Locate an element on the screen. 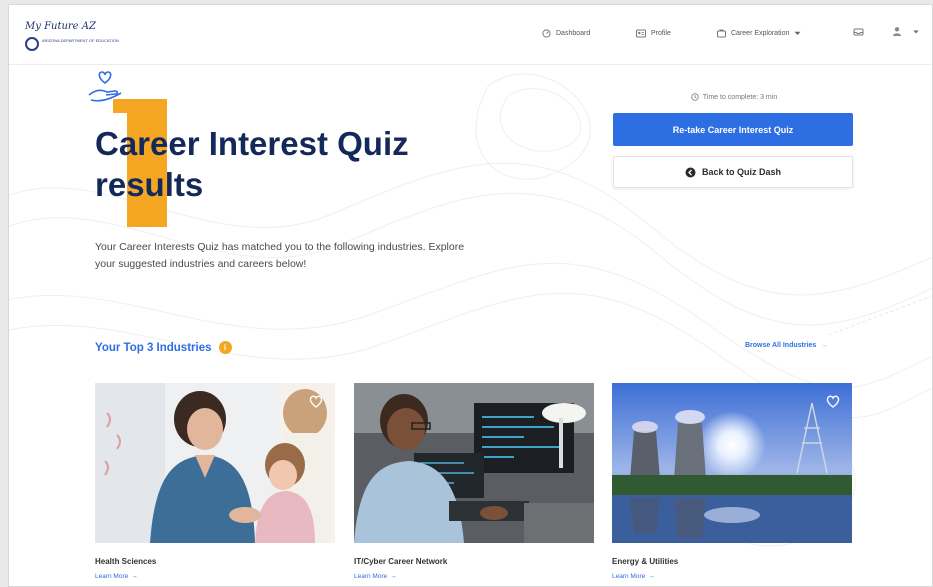 This screenshot has height=587, width=933. industry-card-energy-utilities: Energy & Utilities Learn More → is located at coordinates (732, 481).